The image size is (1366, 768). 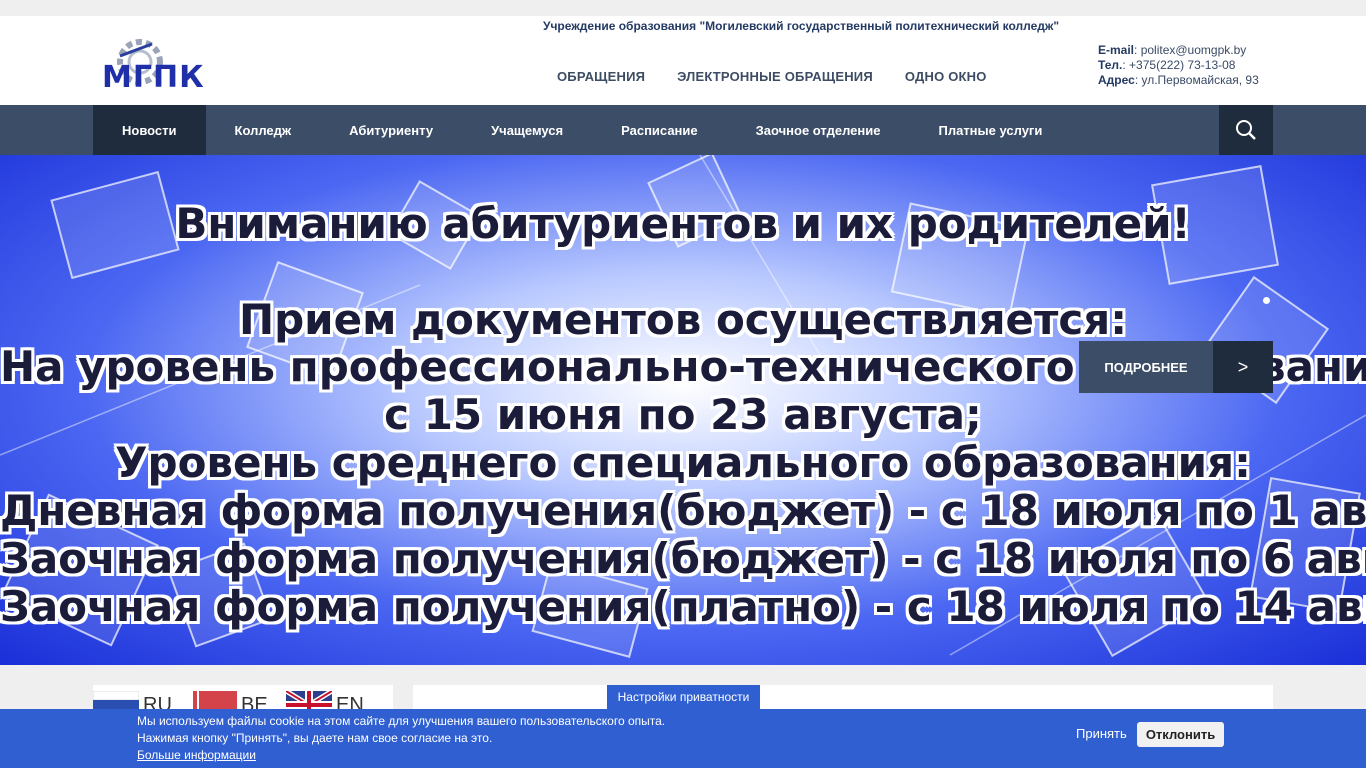 I want to click on college-logo: МГПК, so click(x=155, y=66).